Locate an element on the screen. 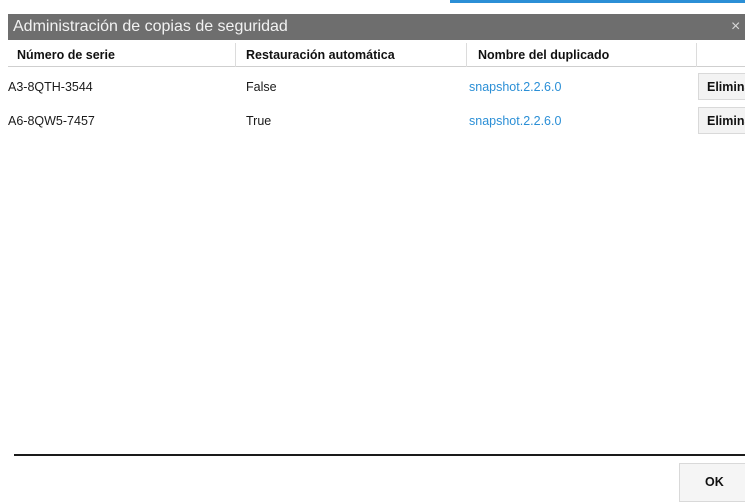  ok-button: OK is located at coordinates (712, 482).